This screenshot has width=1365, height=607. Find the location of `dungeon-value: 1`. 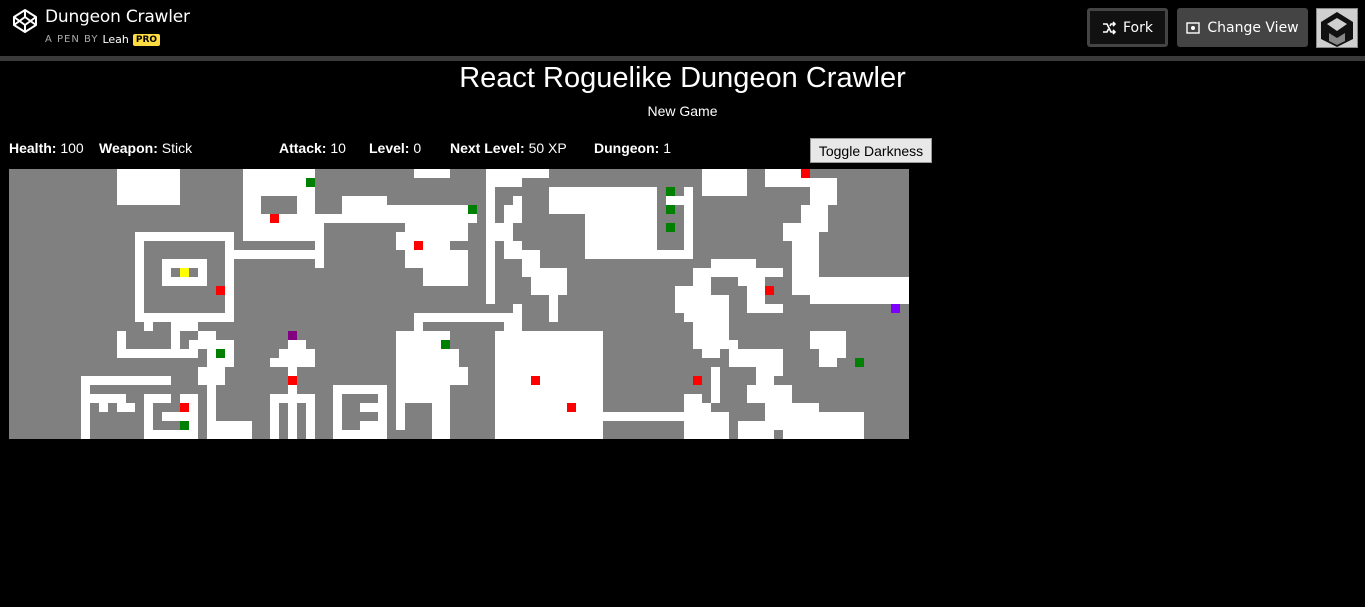

dungeon-value: 1 is located at coordinates (667, 148).